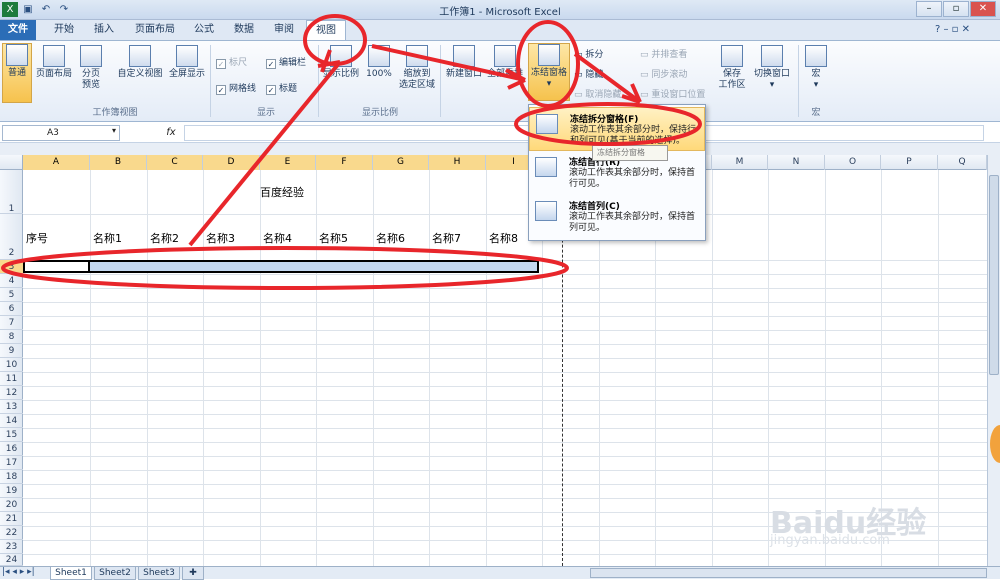  What do you see at coordinates (608, 124) in the screenshot?
I see `annotation-circle-freeze-item` at bounding box center [608, 124].